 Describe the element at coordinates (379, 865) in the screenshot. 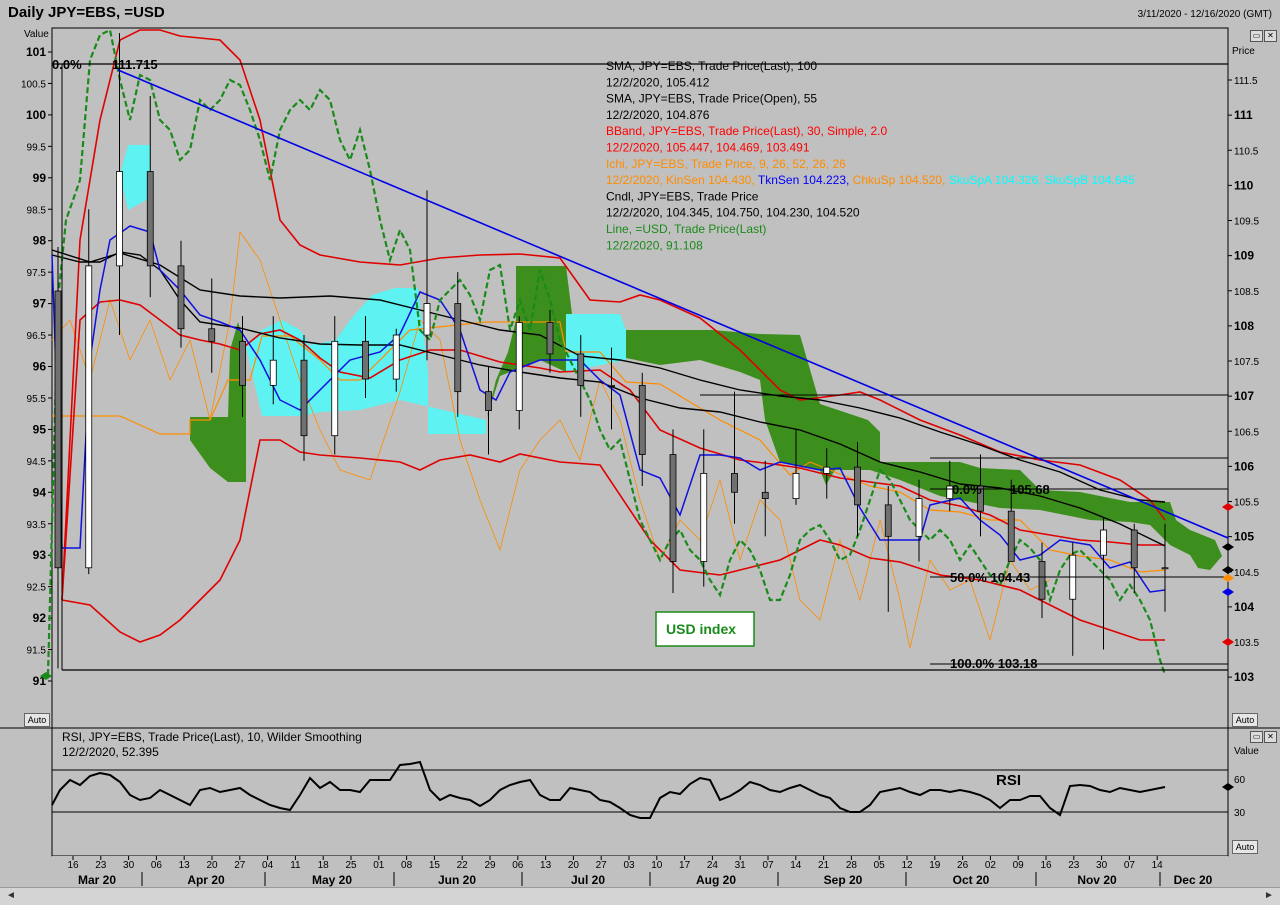

I see `x-day-label: 01` at that location.